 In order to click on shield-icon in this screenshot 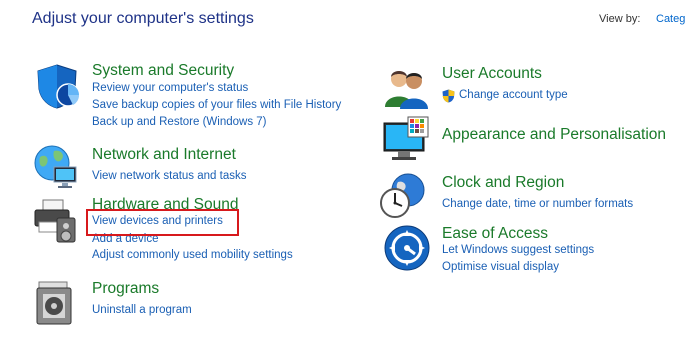, I will do `click(57, 86)`.